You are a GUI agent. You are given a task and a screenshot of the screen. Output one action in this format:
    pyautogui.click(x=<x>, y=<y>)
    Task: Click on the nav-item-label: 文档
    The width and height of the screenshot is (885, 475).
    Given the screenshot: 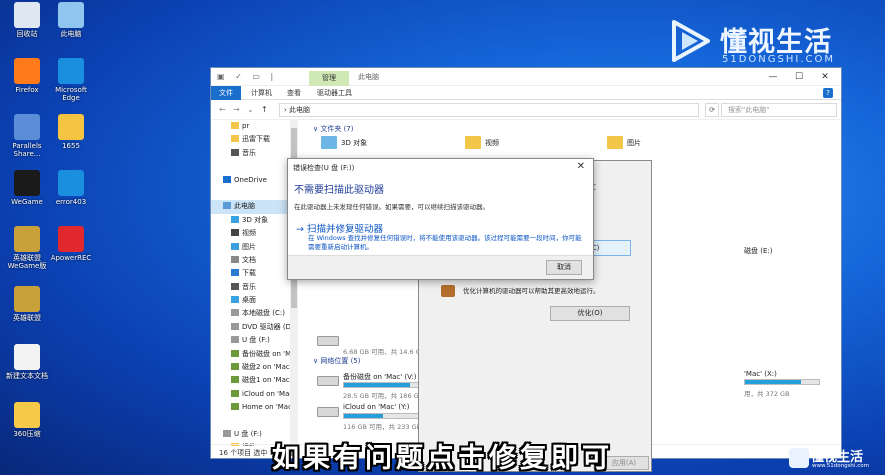 What is the action you would take?
    pyautogui.click(x=249, y=259)
    